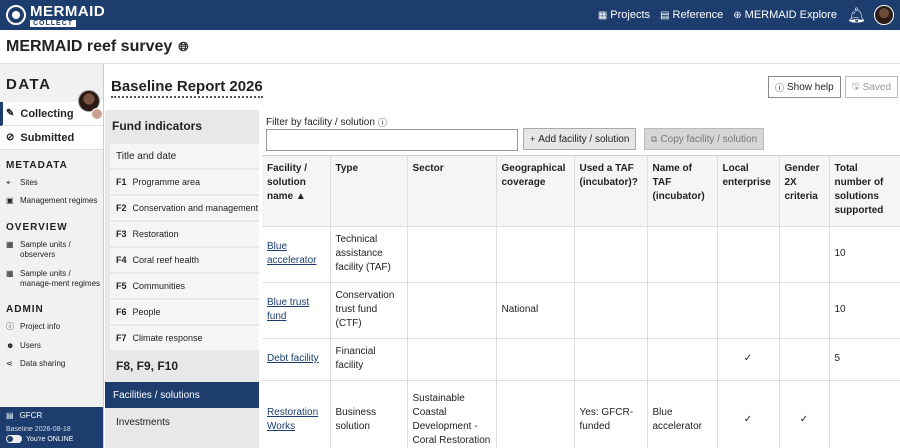 This screenshot has height=448, width=900. I want to click on mermaid-logo: MERMAID COLLECT, so click(55, 15).